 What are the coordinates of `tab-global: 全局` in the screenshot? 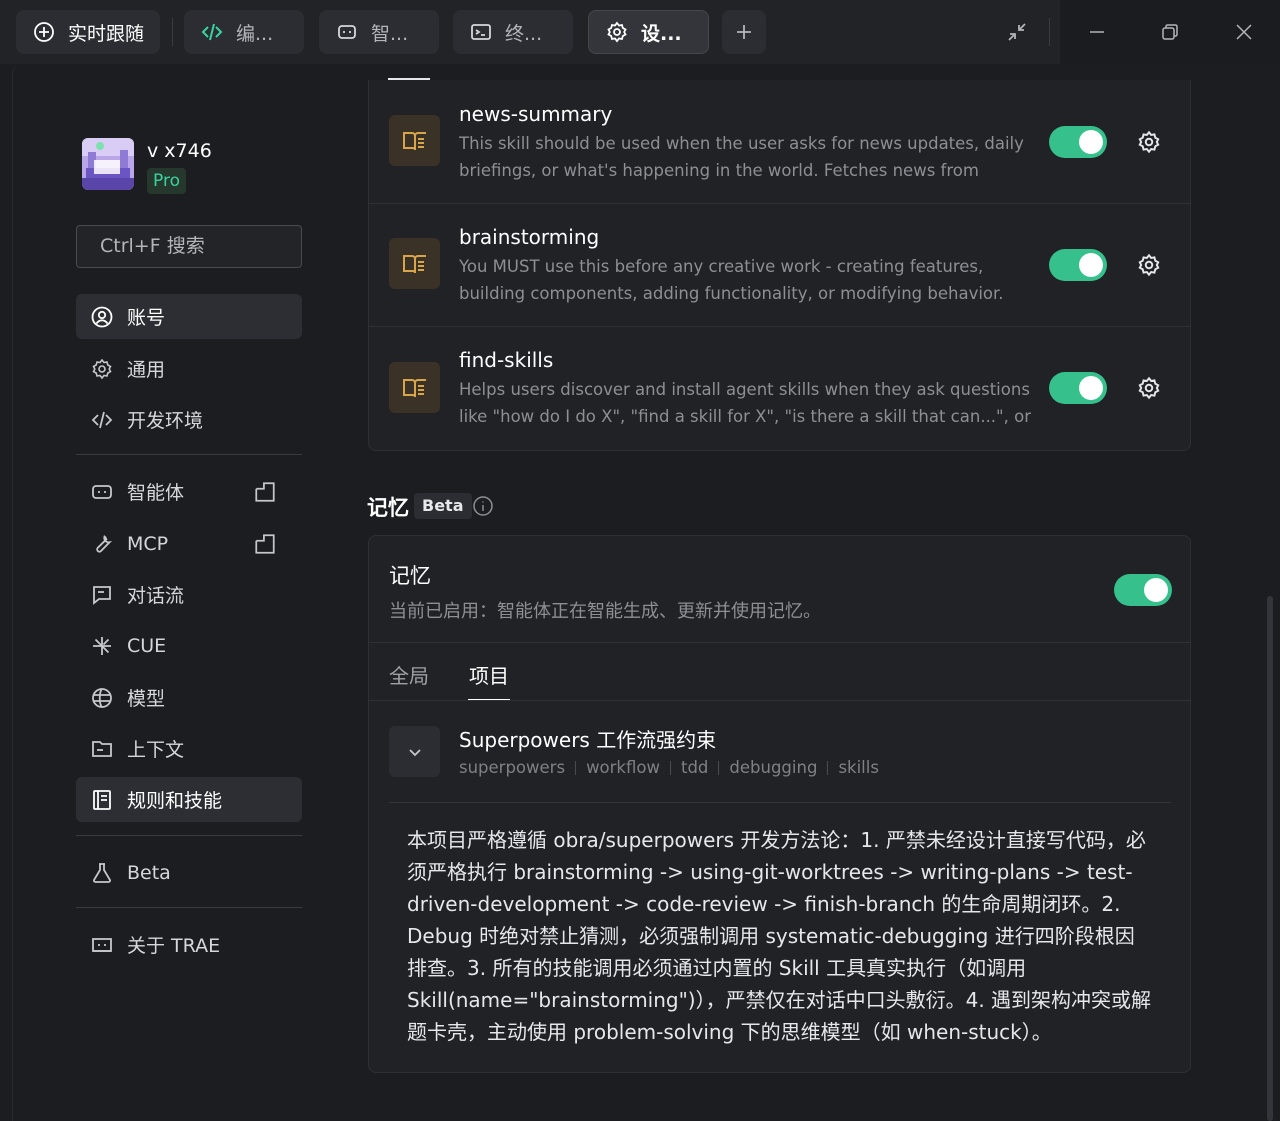 It's located at (409, 674).